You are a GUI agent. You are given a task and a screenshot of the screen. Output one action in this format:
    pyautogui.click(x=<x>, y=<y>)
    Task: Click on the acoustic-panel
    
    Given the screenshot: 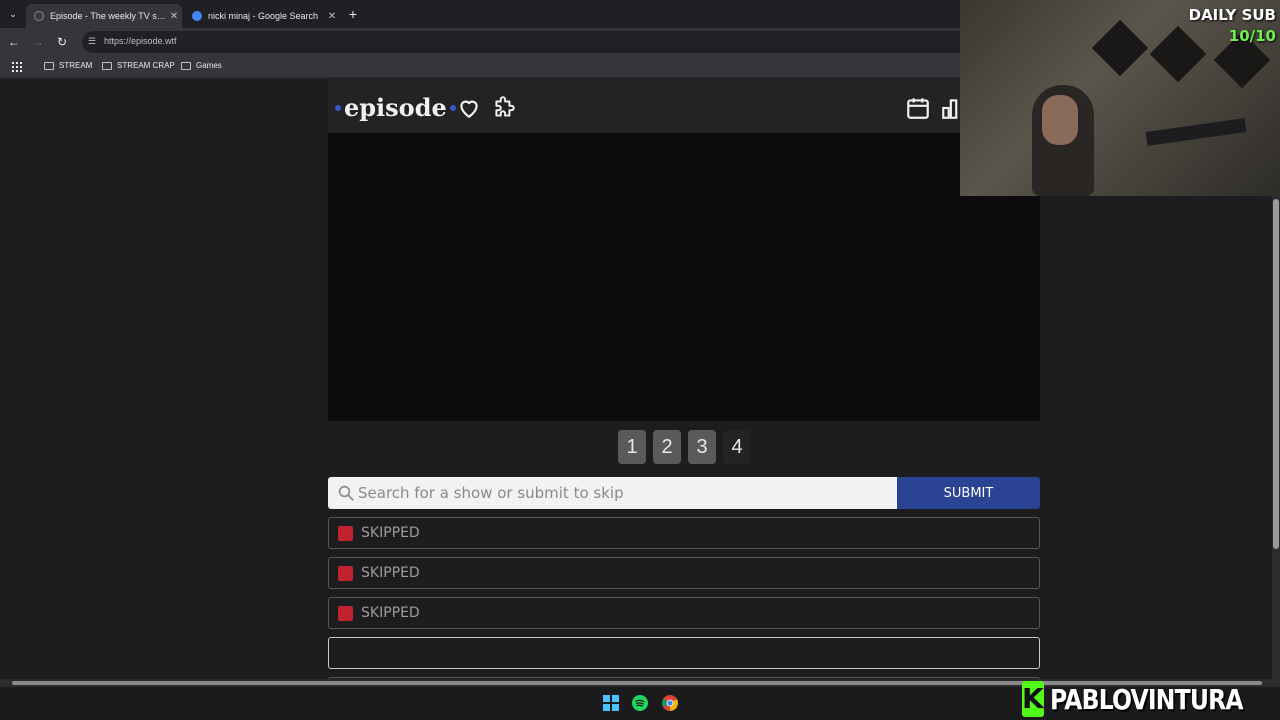 What is the action you would take?
    pyautogui.click(x=1120, y=48)
    